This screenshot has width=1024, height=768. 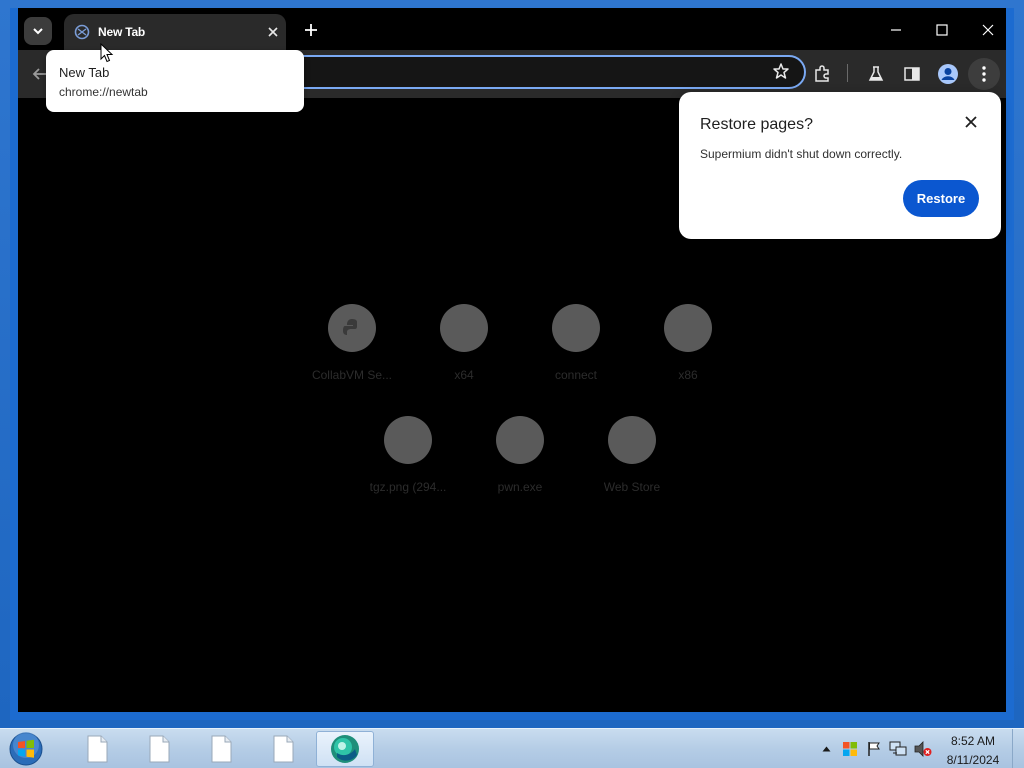 I want to click on labs-flask-icon, so click(x=876, y=73).